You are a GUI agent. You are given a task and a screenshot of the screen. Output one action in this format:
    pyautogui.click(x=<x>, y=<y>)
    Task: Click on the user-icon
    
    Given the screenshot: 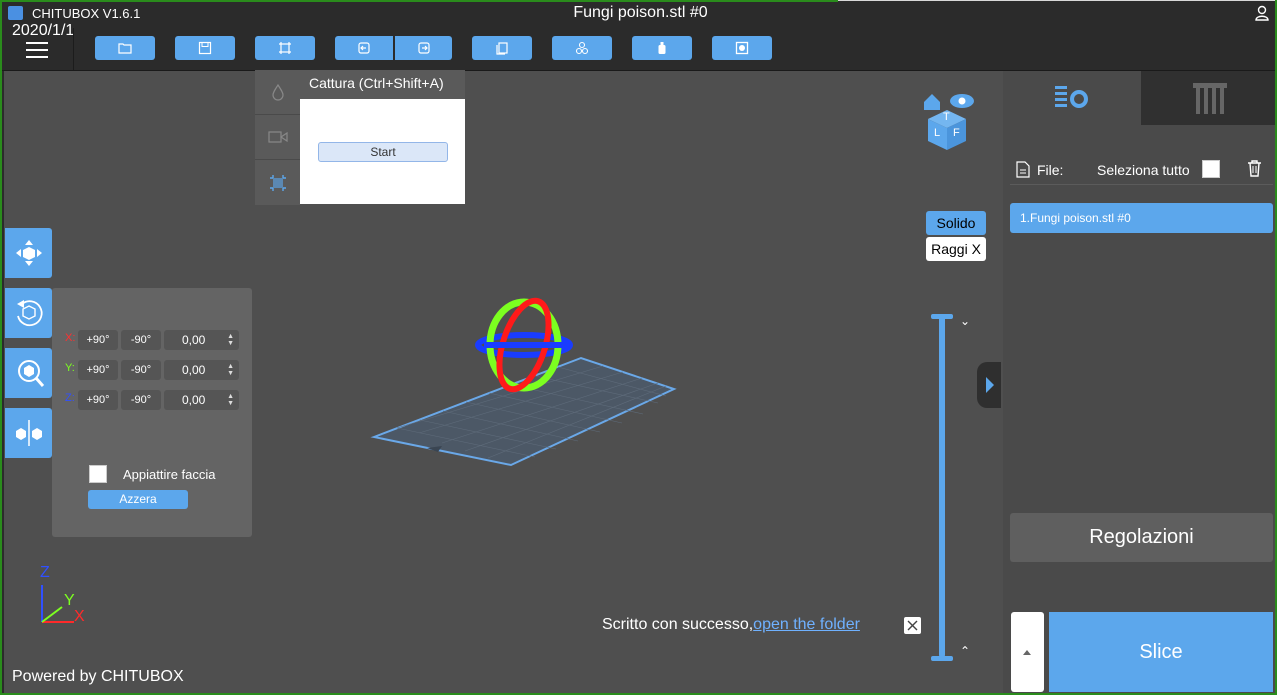 What is the action you would take?
    pyautogui.click(x=1262, y=13)
    